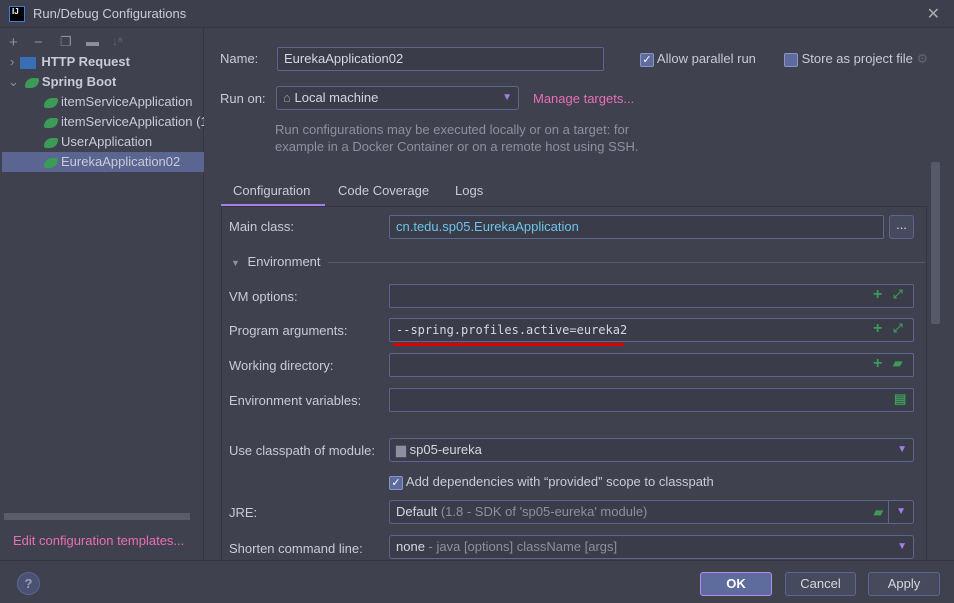 This screenshot has width=954, height=603. I want to click on checkbox-label: Store as project file, so click(857, 58).